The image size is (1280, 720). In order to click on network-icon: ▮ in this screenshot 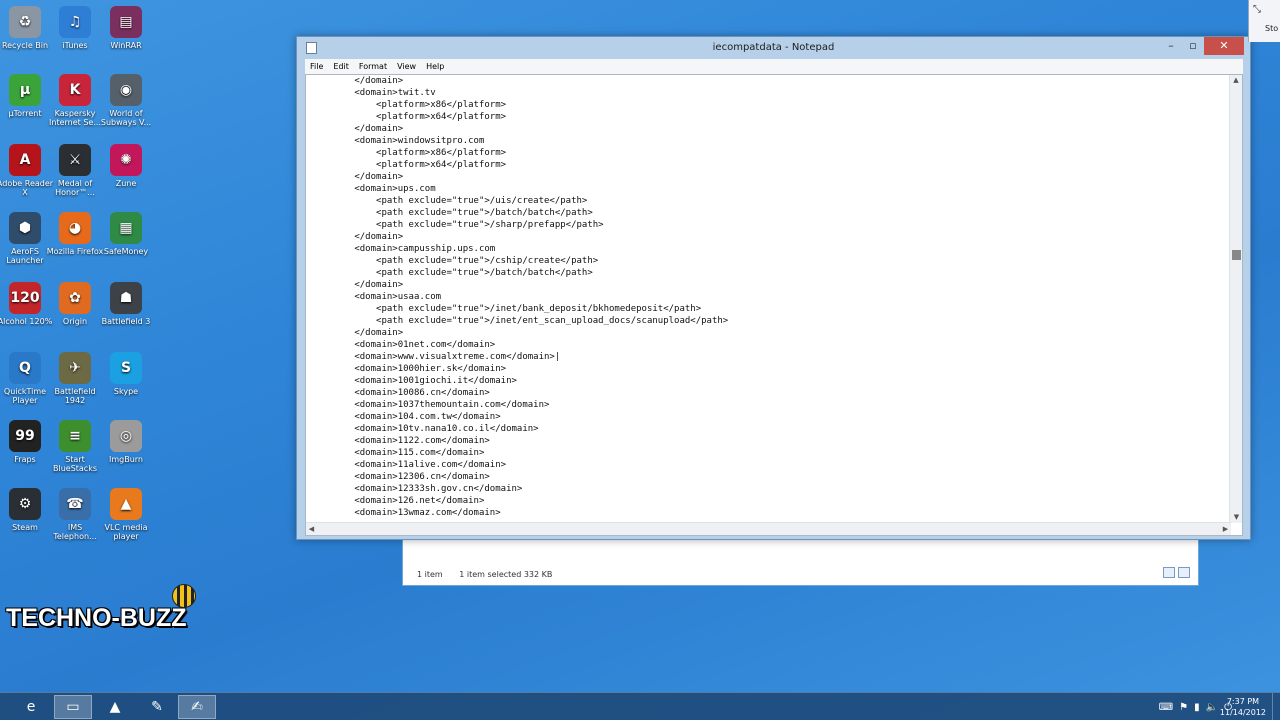, I will do `click(1197, 707)`.